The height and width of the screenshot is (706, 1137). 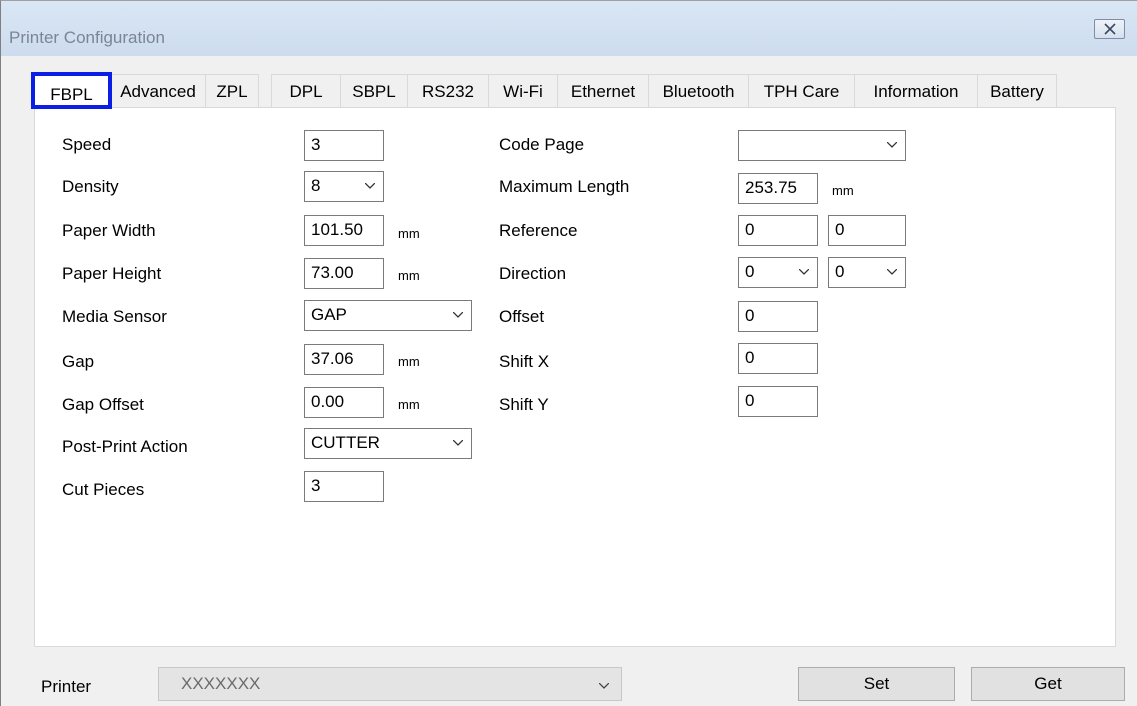 What do you see at coordinates (801, 90) in the screenshot?
I see `tab-tph-care: TPH Care` at bounding box center [801, 90].